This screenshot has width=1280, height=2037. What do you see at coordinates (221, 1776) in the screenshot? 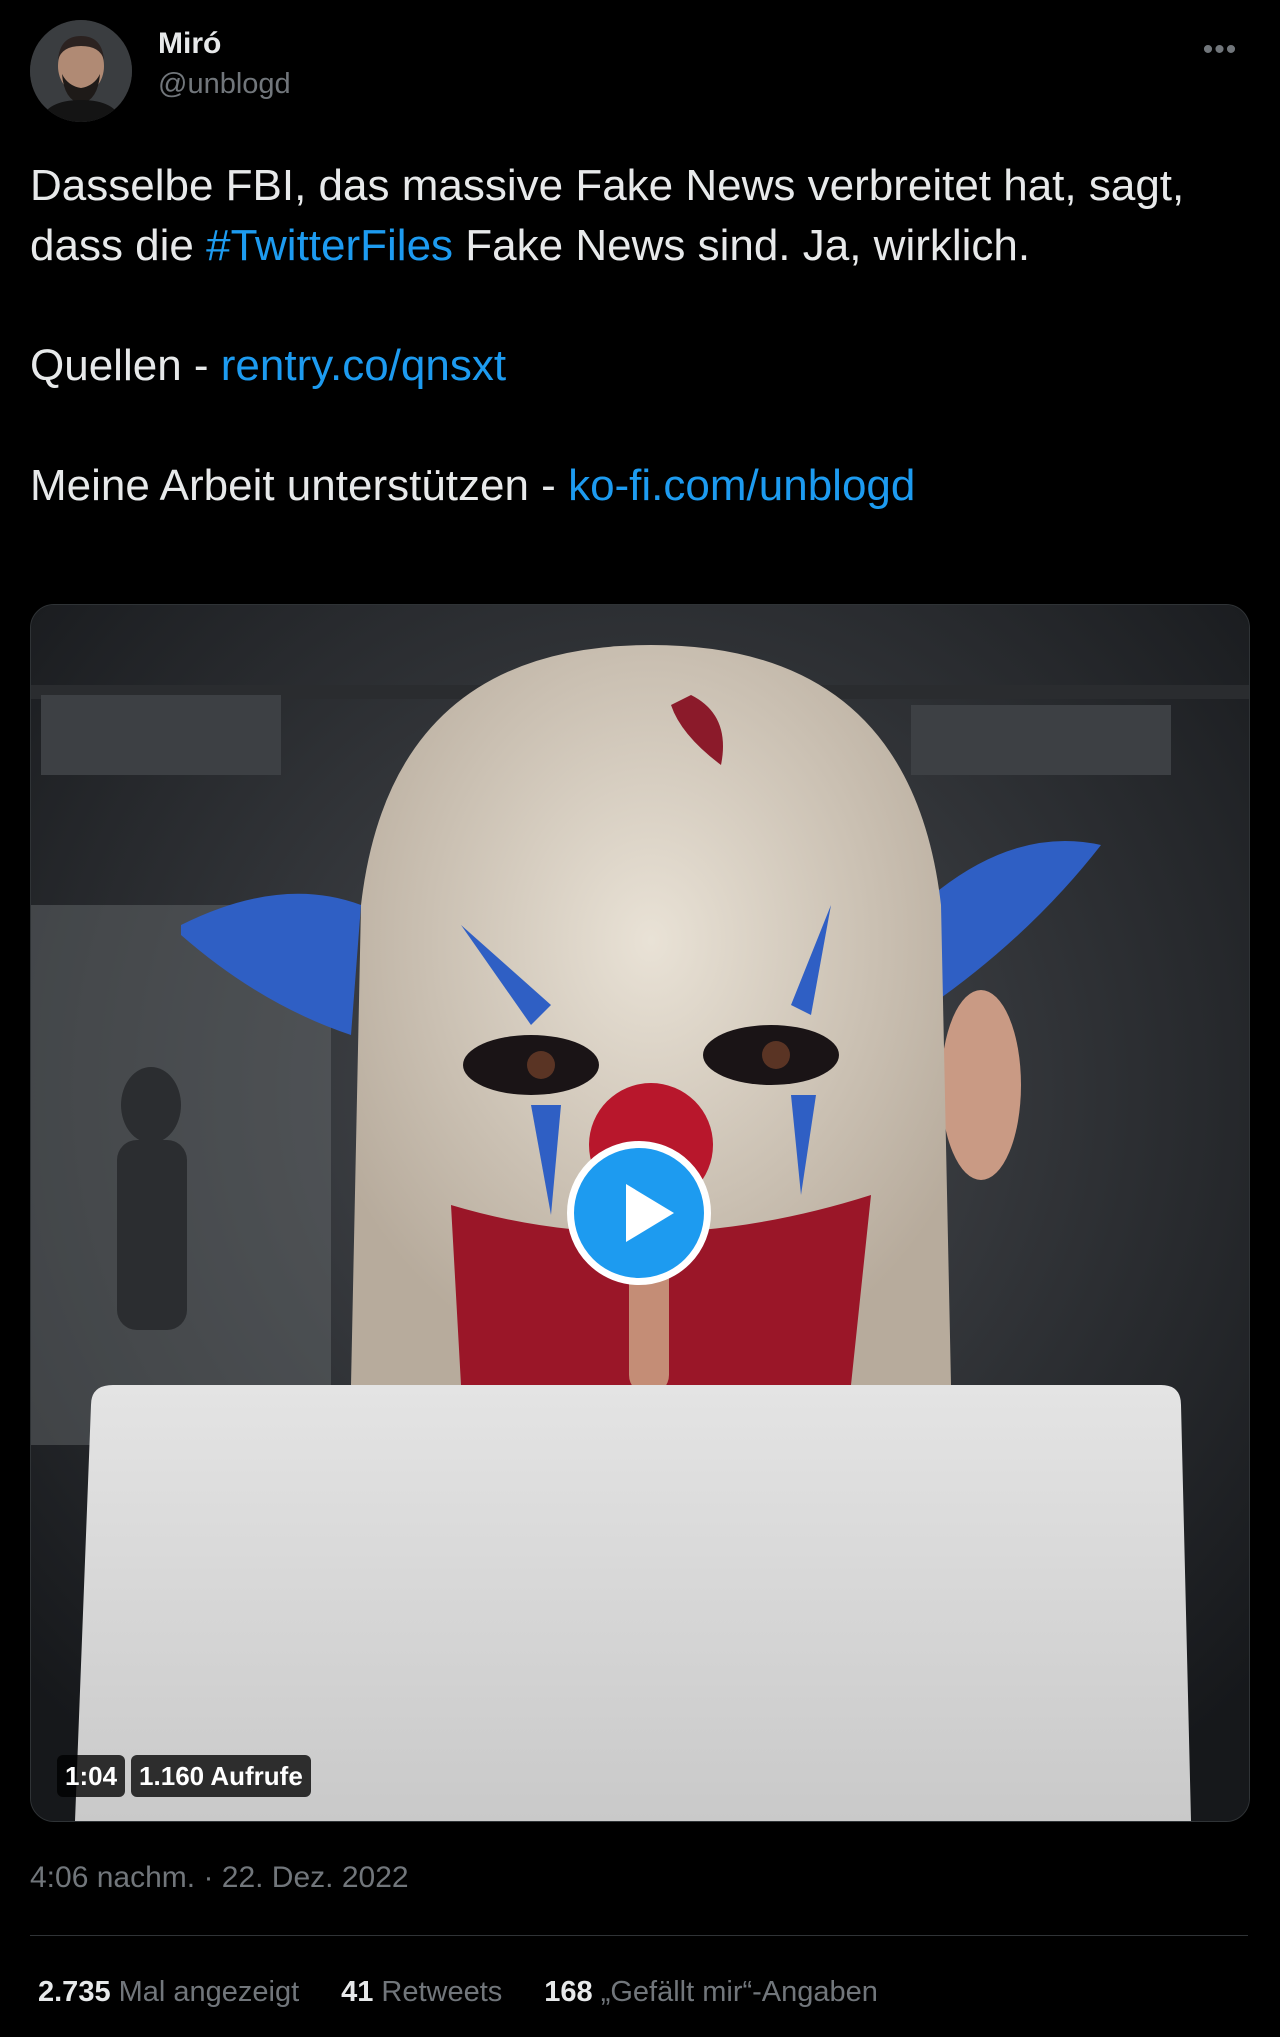
I see `video-views: 1.160 Aufrufe` at bounding box center [221, 1776].